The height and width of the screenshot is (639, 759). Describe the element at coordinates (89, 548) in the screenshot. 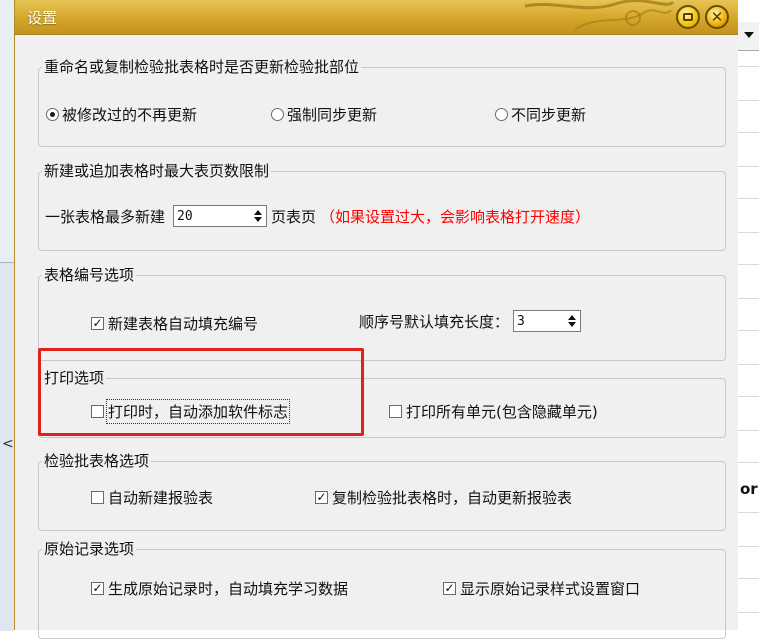

I see `records-group-title: 原始记录选项` at that location.